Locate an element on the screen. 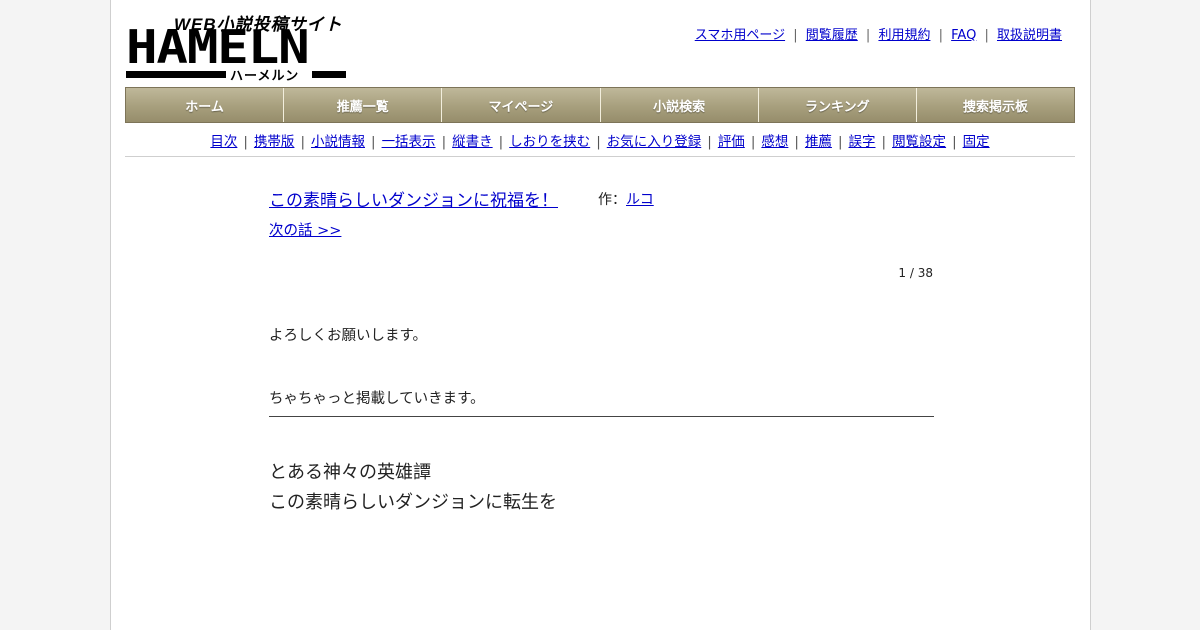  author-link: ルコ is located at coordinates (640, 200).